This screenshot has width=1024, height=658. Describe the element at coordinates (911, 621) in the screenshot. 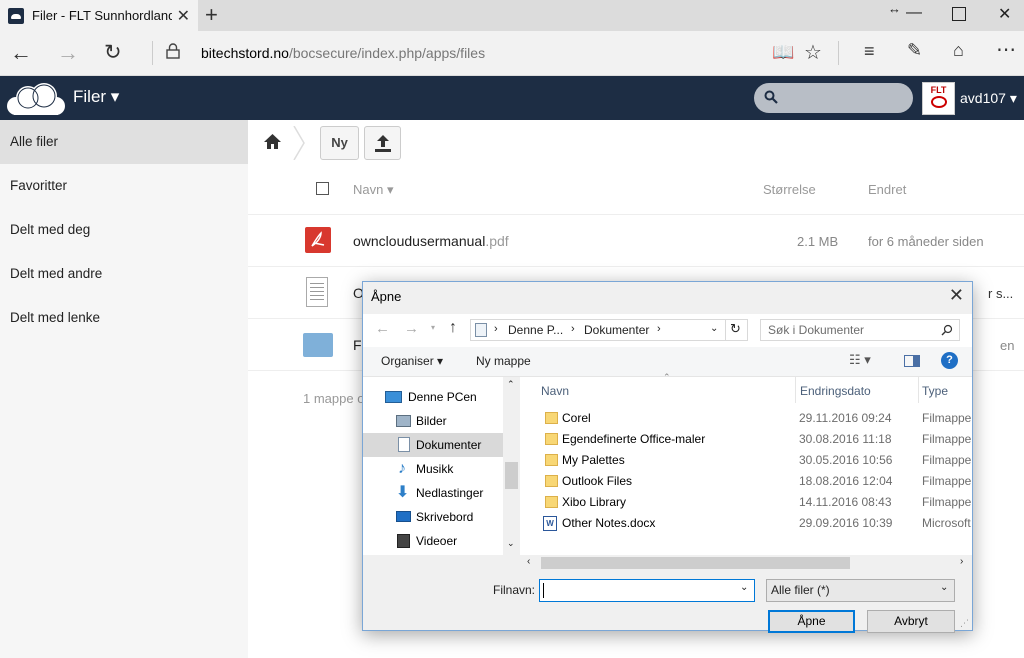

I see `cancel-button: Avbryt` at that location.